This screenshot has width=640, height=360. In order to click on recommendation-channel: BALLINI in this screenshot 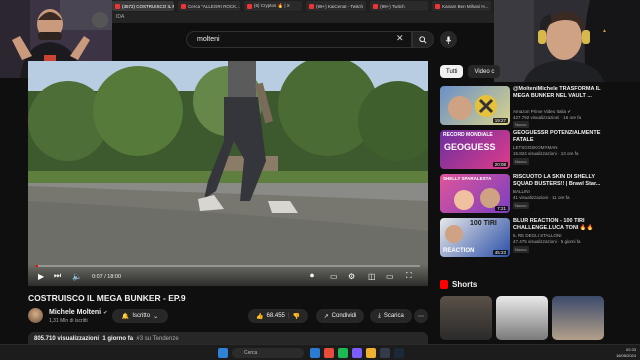, I will do `click(521, 191)`.